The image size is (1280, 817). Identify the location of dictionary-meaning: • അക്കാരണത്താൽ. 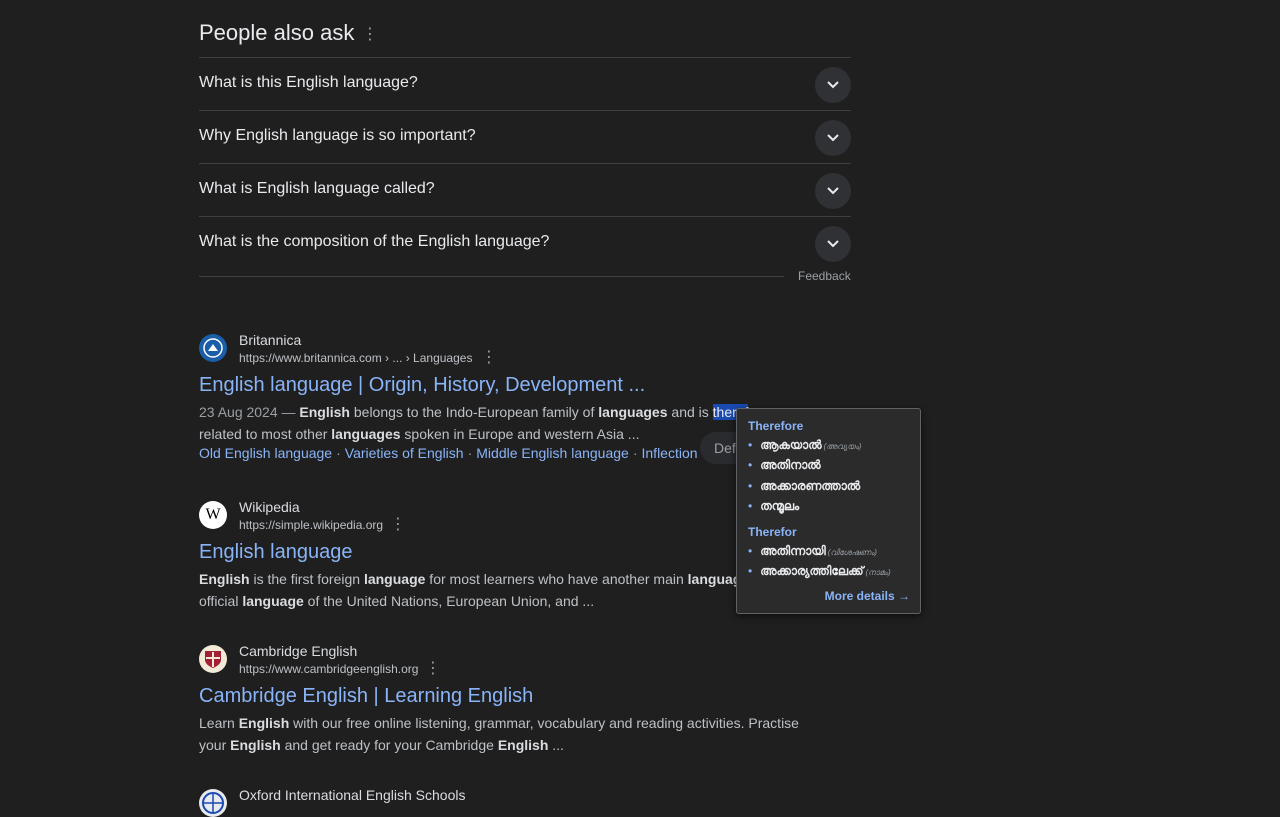
(804, 486).